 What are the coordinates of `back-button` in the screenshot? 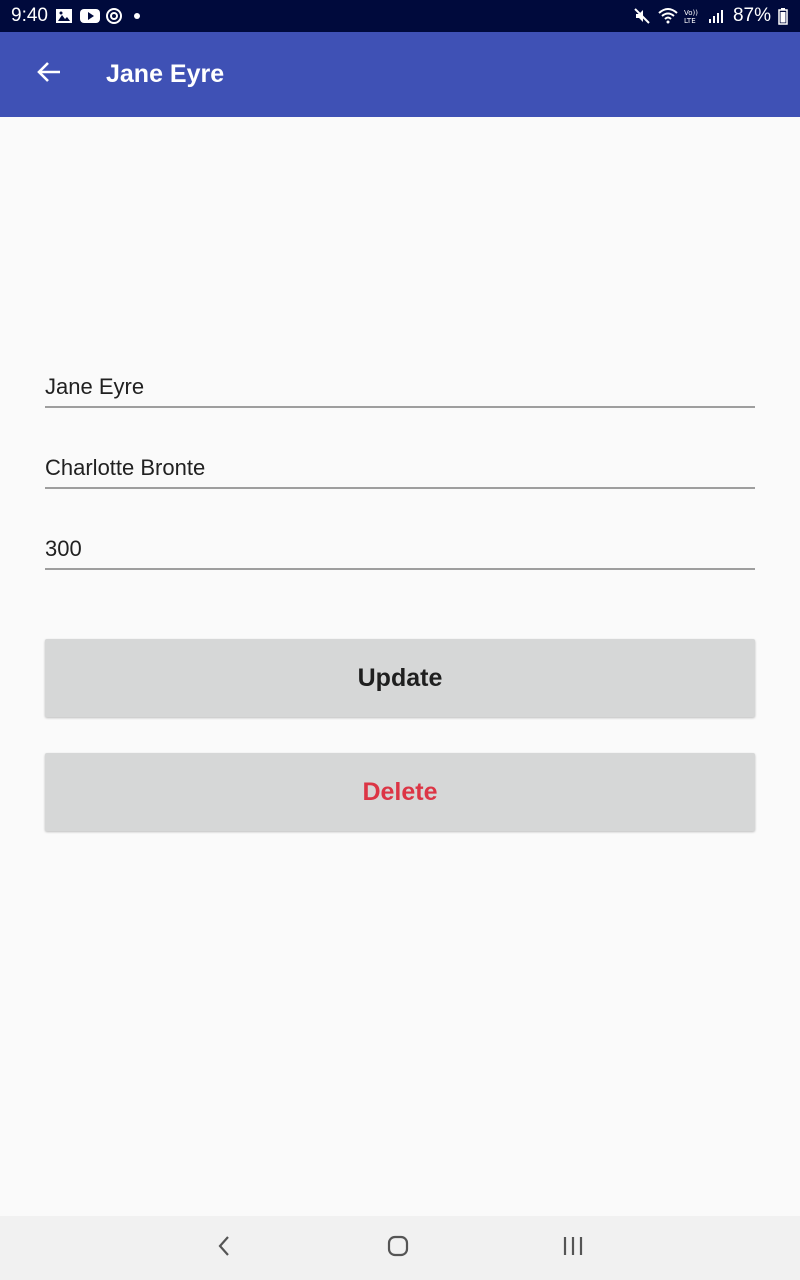 It's located at (49, 75).